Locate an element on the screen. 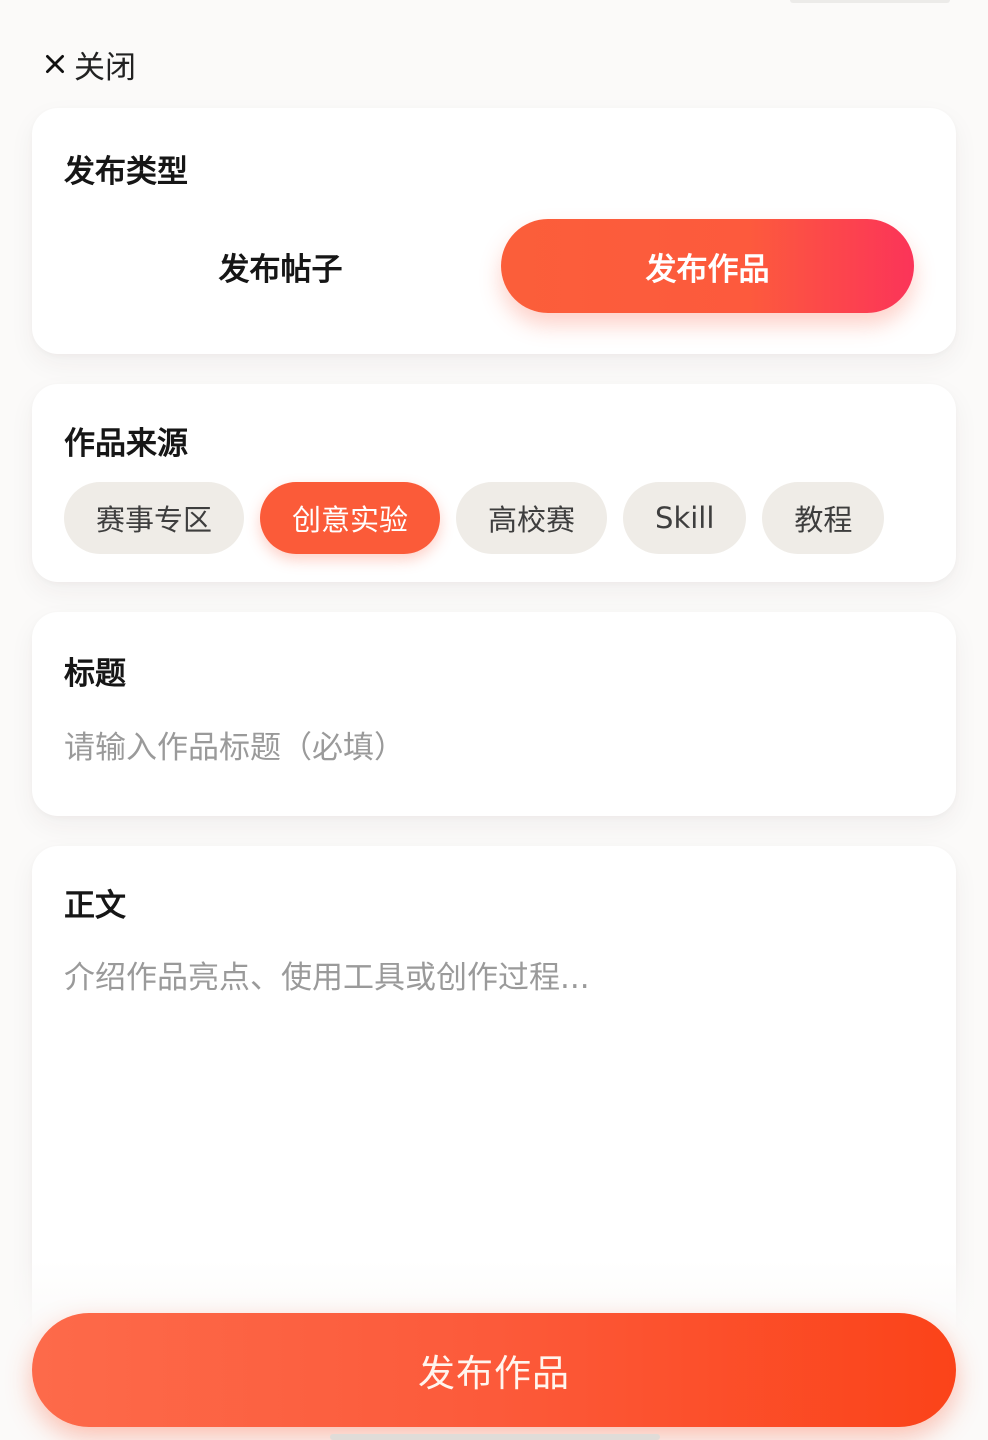 The image size is (988, 1440). work-source-title: 作品来源 is located at coordinates (126, 444).